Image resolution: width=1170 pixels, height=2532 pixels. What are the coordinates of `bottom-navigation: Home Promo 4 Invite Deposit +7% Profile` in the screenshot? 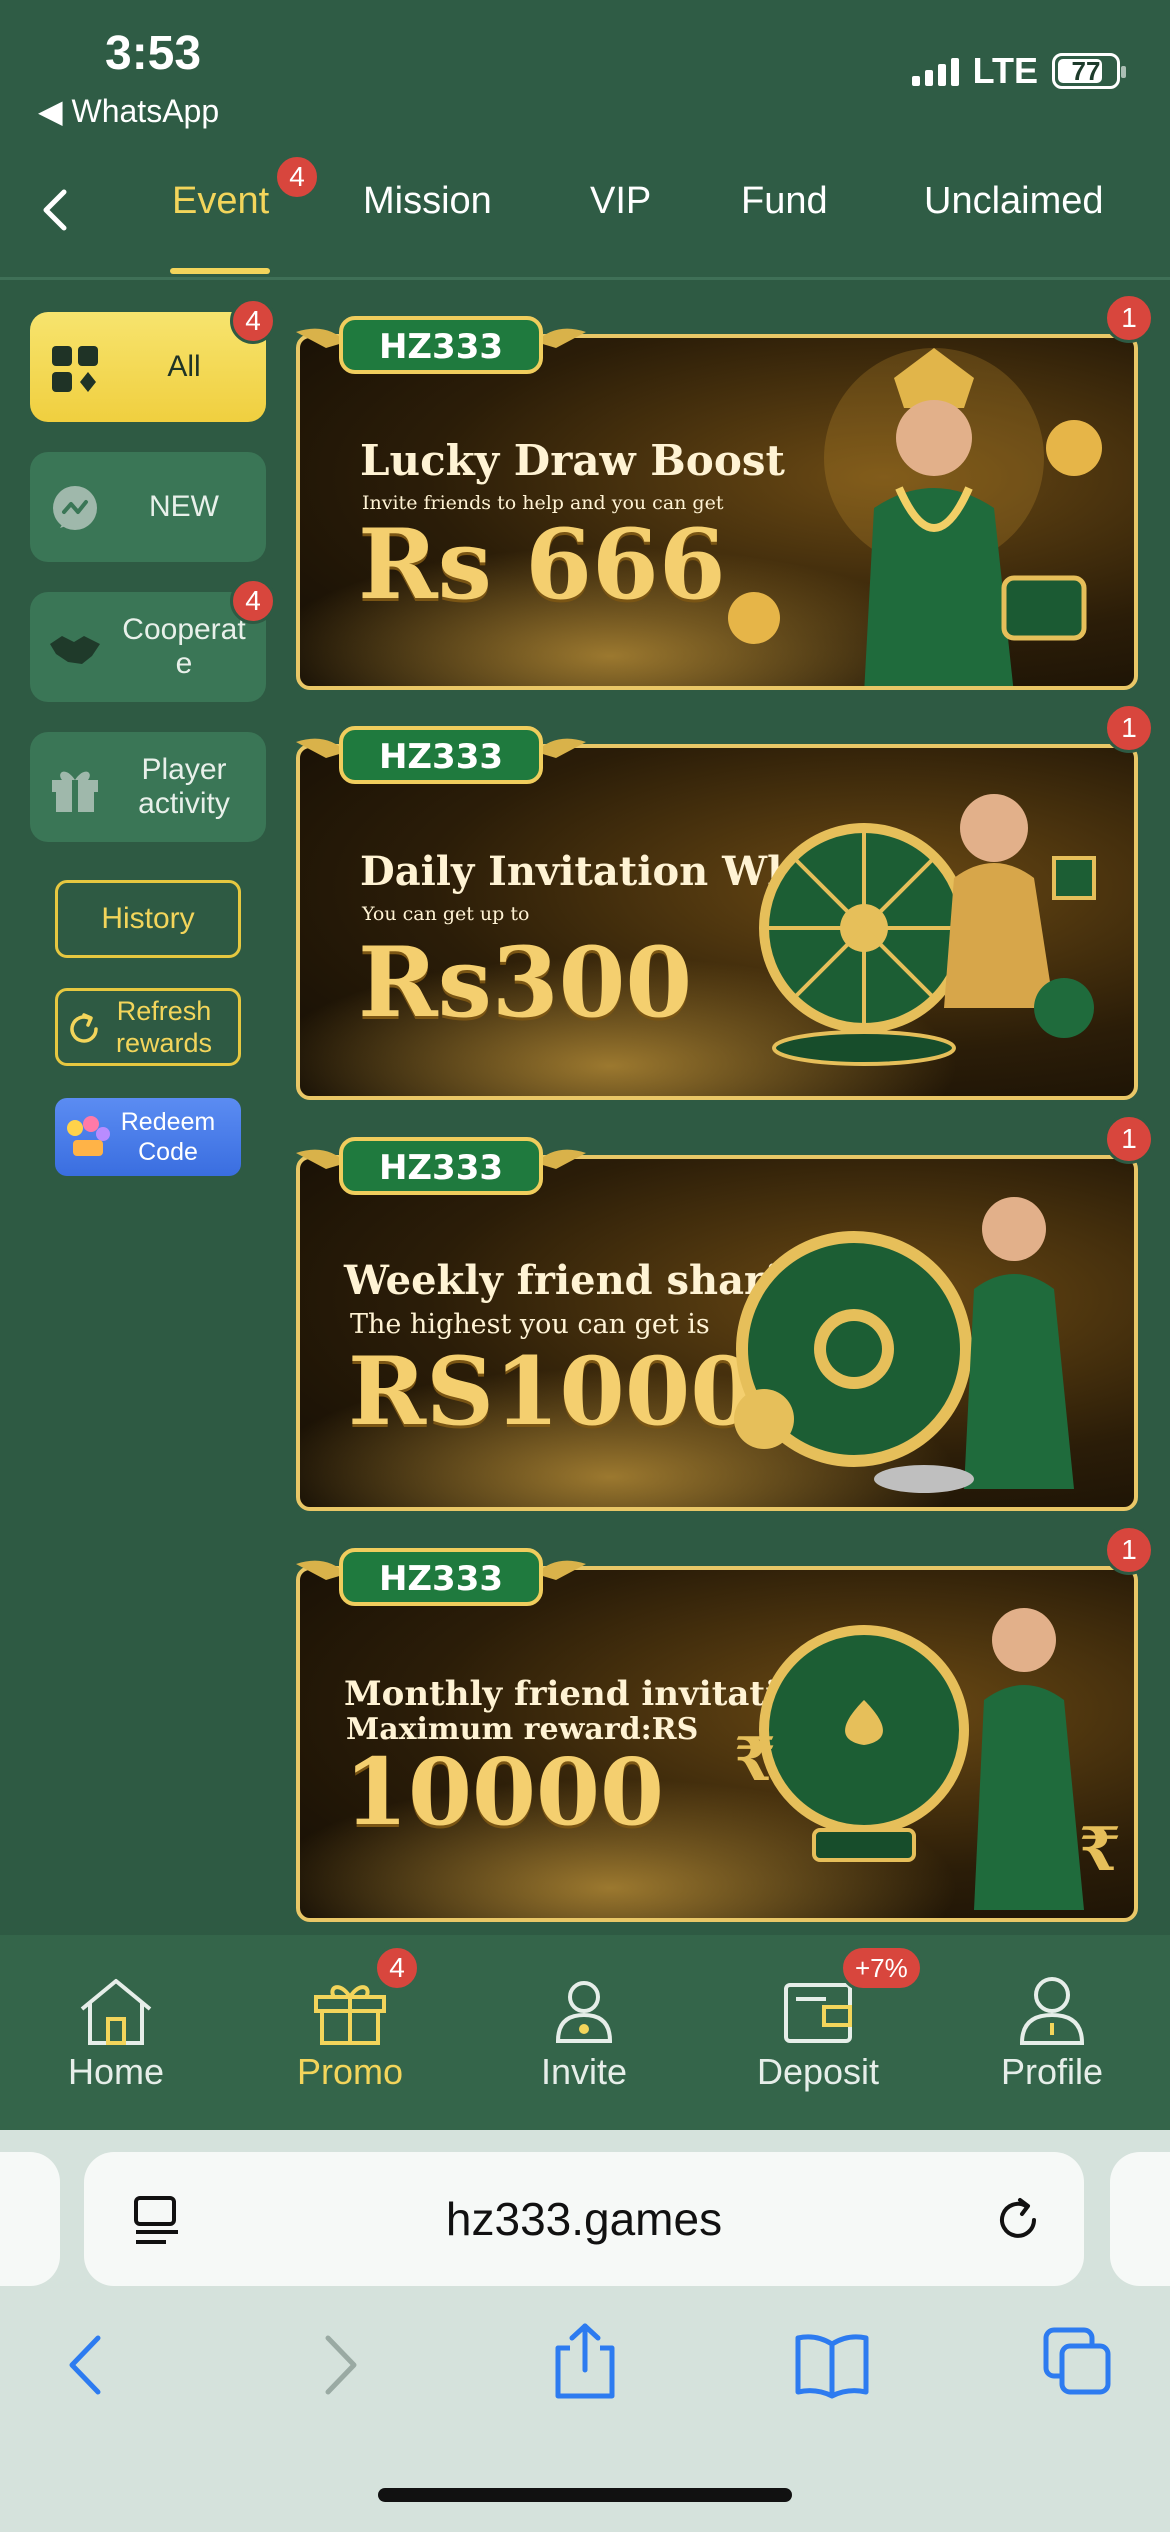 It's located at (585, 2032).